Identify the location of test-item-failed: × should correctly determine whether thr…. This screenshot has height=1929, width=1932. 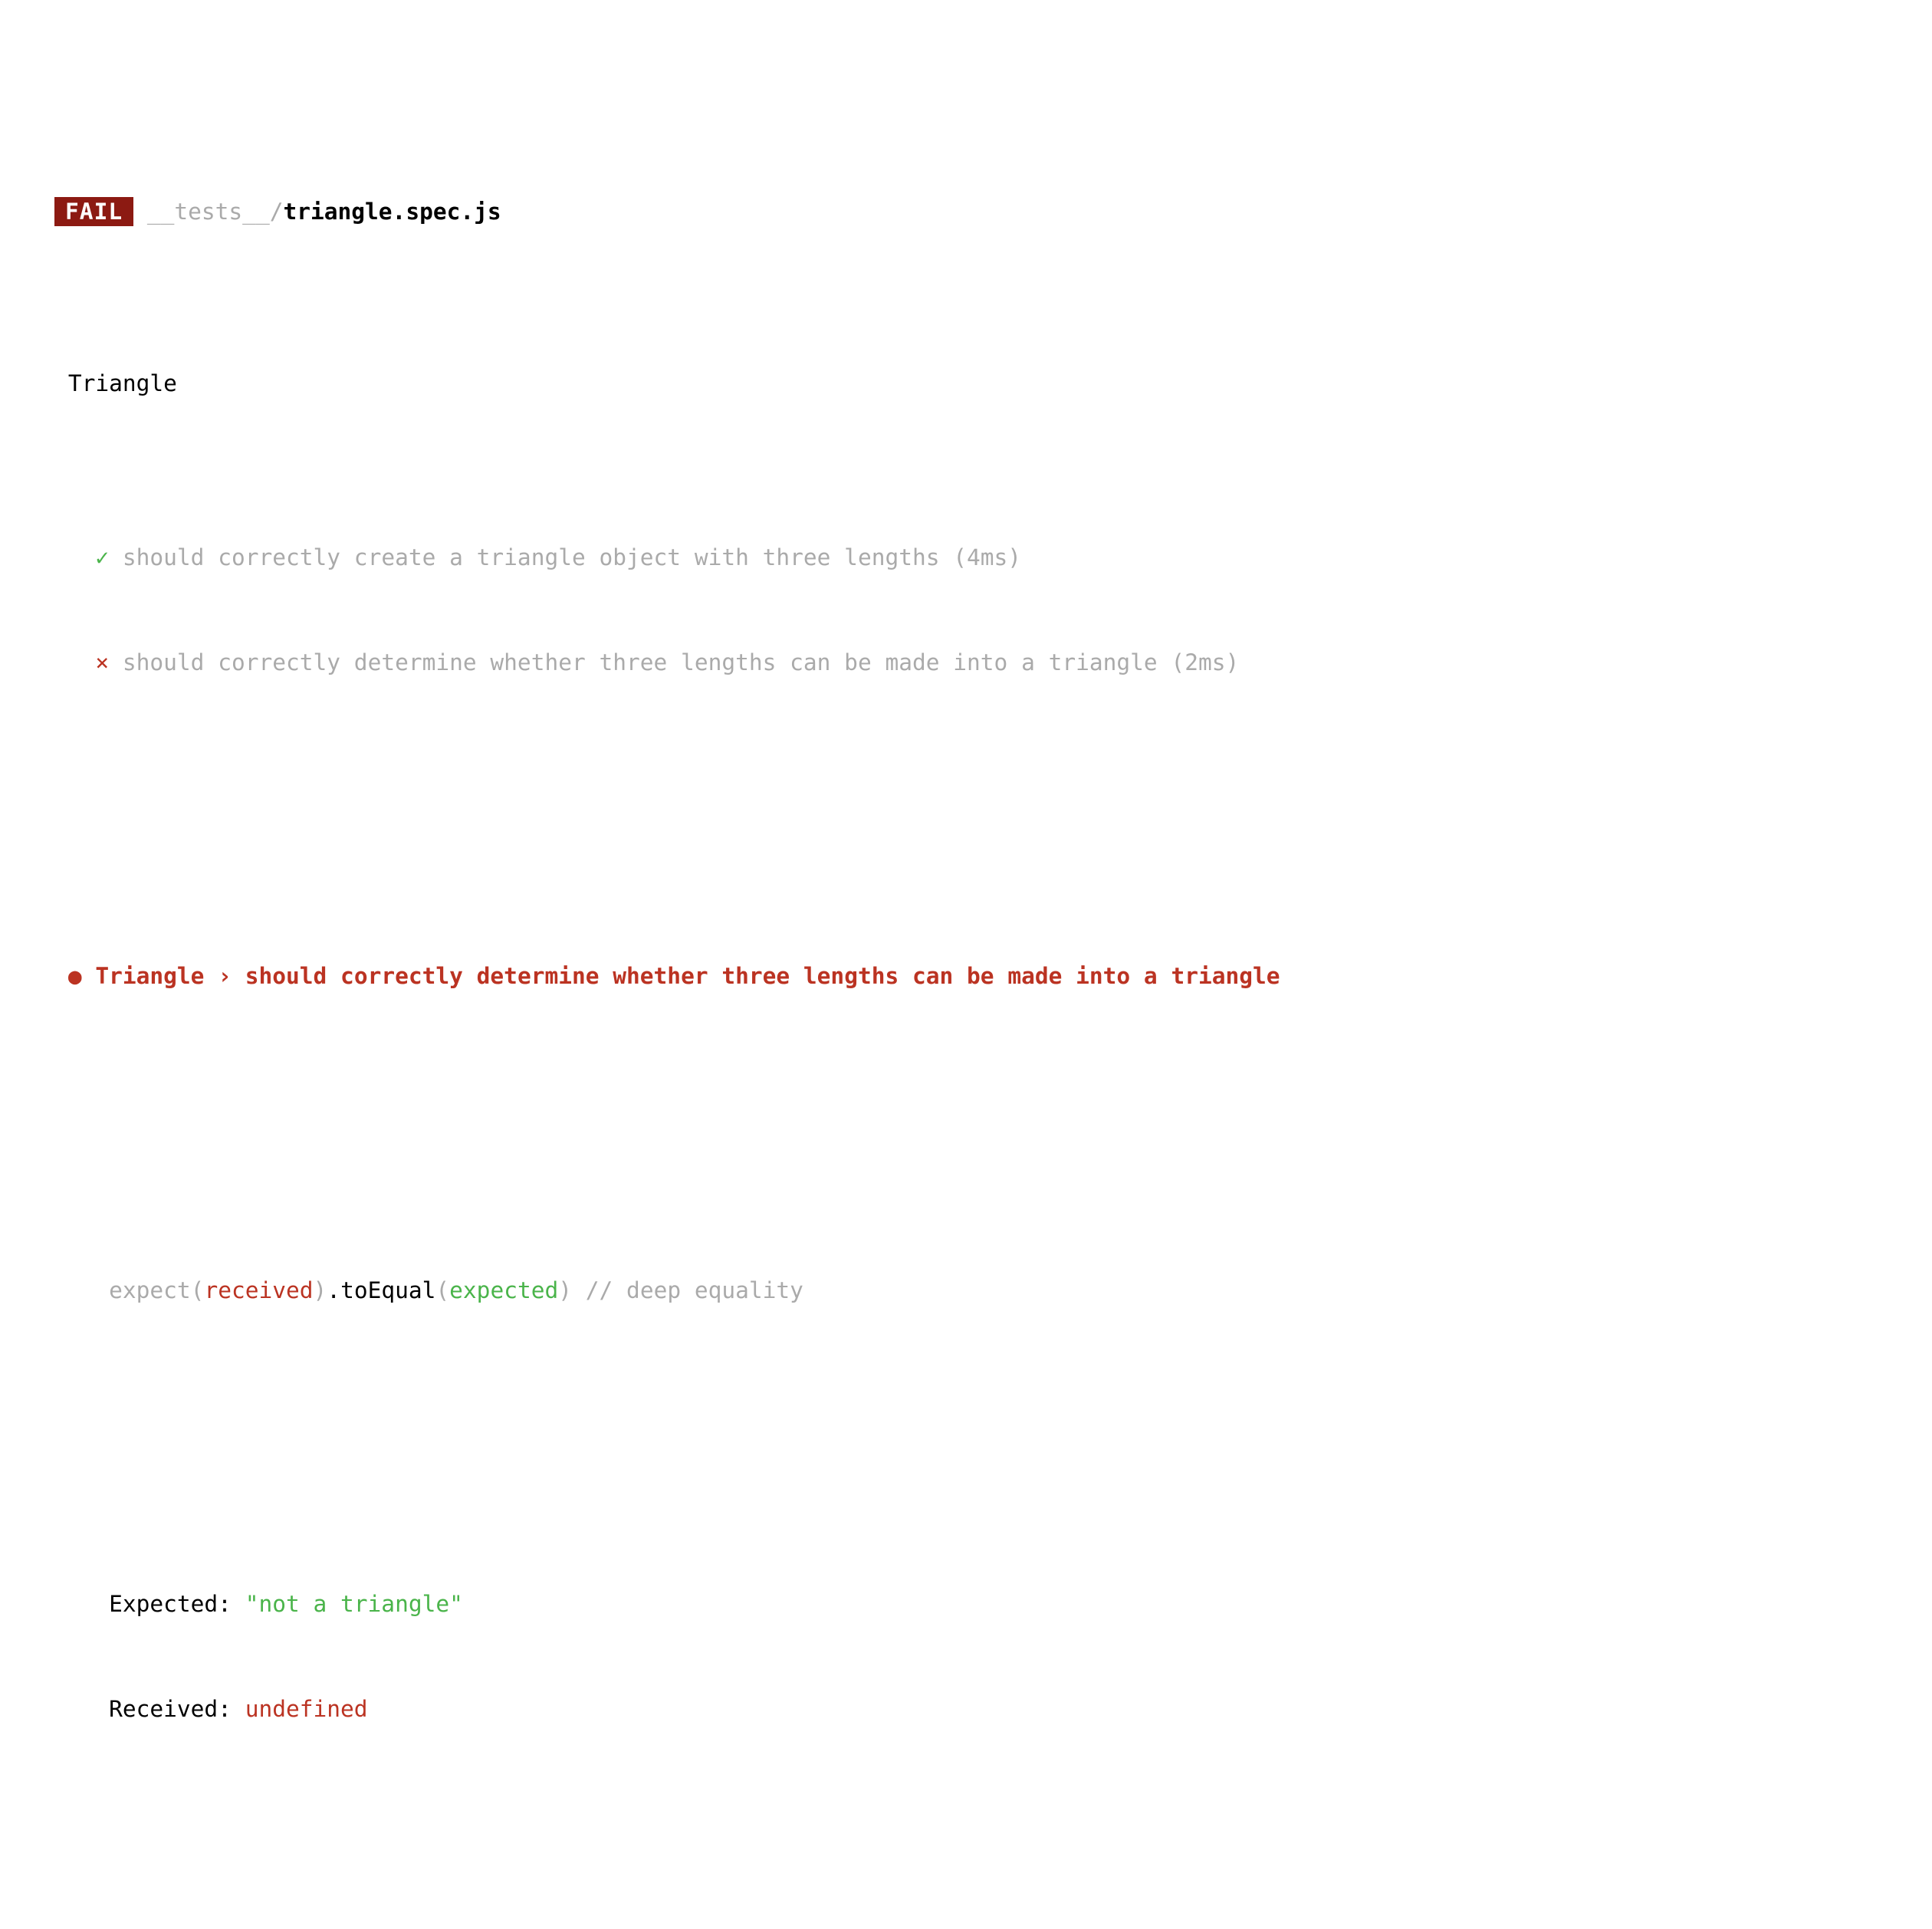
(966, 642).